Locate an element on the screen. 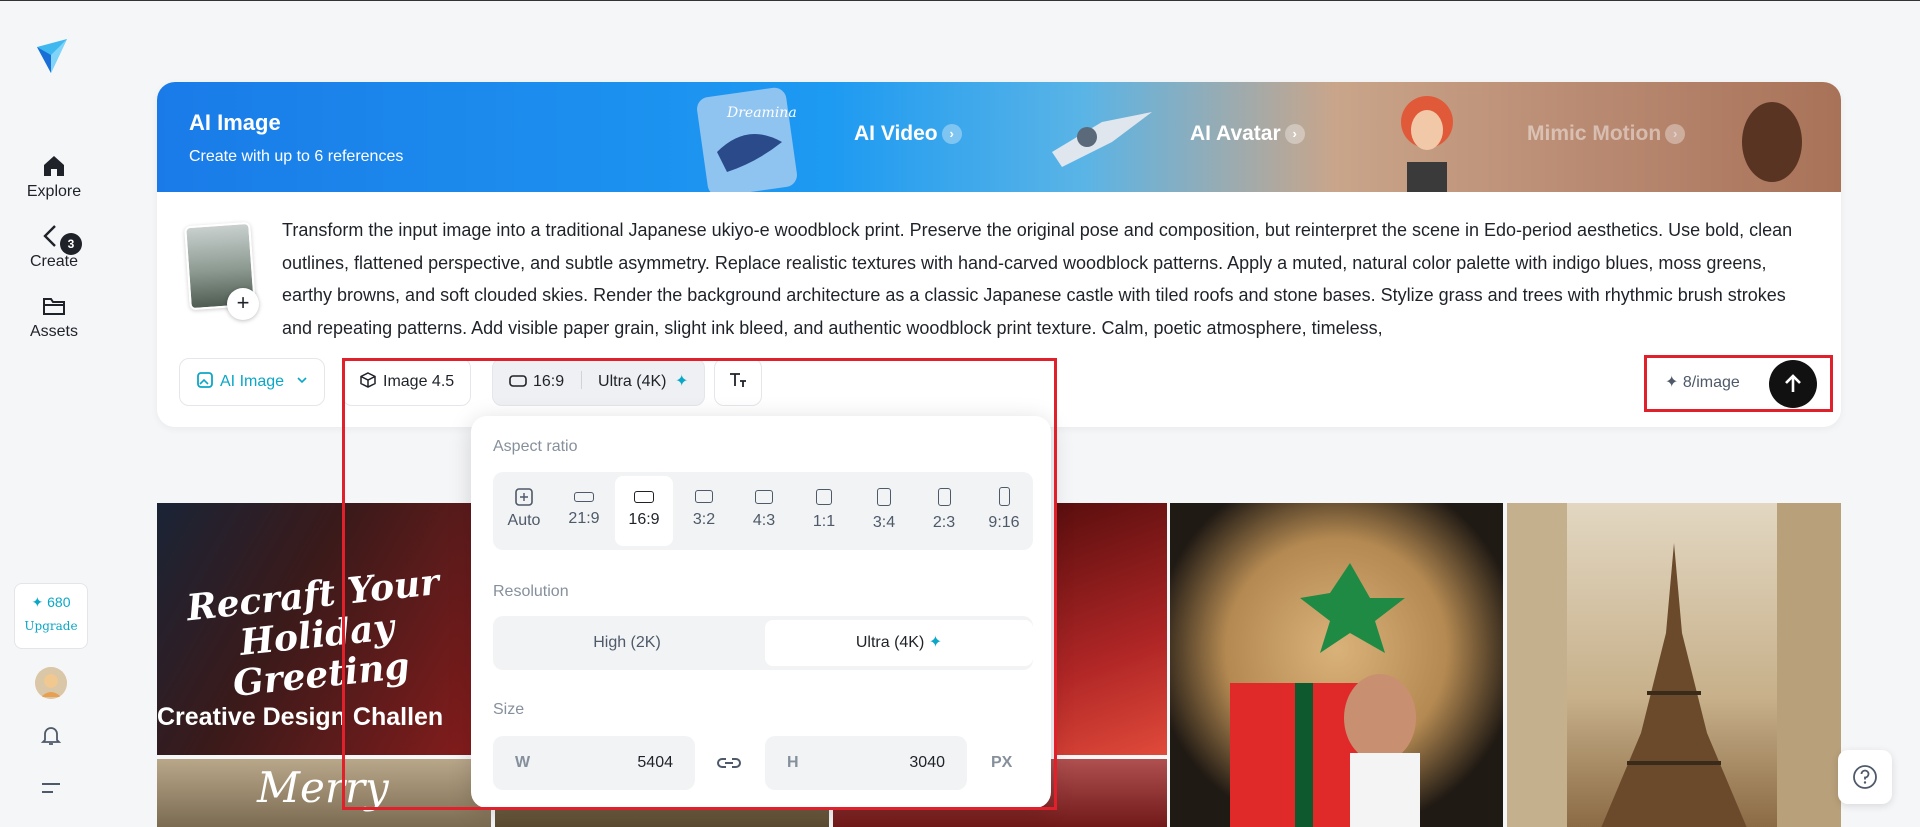 This screenshot has width=1920, height=827. link-icon is located at coordinates (729, 763).